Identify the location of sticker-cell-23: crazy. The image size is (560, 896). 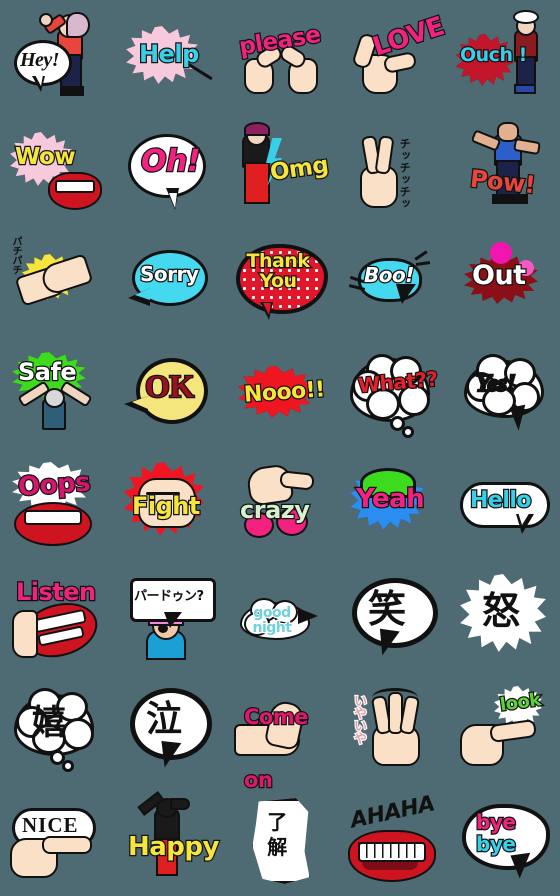
(280, 504).